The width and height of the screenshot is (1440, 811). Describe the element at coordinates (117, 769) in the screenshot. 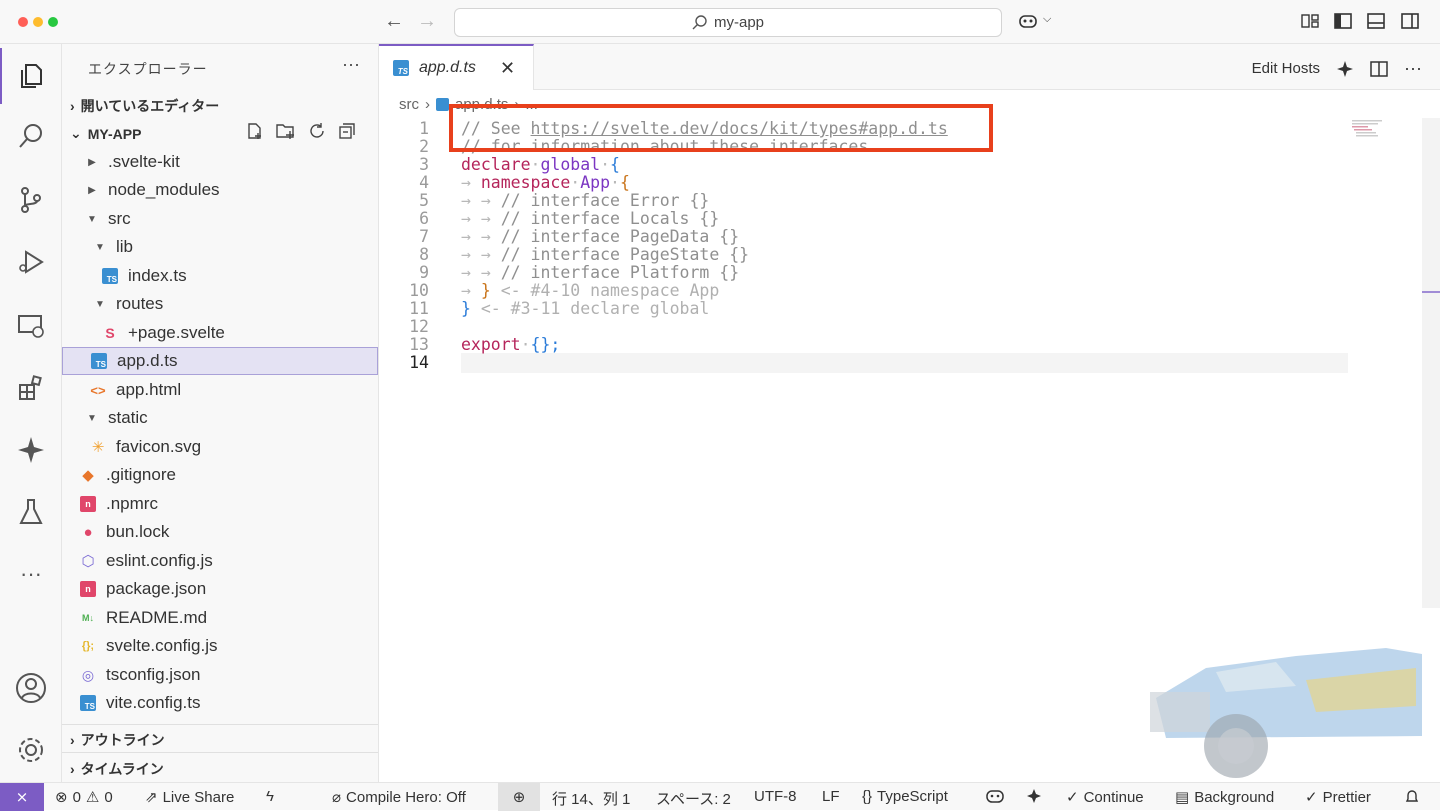

I see `timeline-section: › タイムライン` at that location.